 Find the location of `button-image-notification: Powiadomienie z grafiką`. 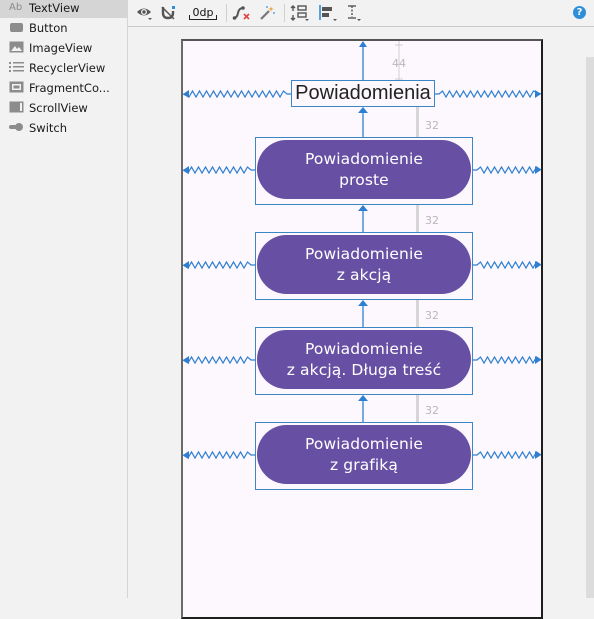

button-image-notification: Powiadomienie z grafiką is located at coordinates (364, 456).